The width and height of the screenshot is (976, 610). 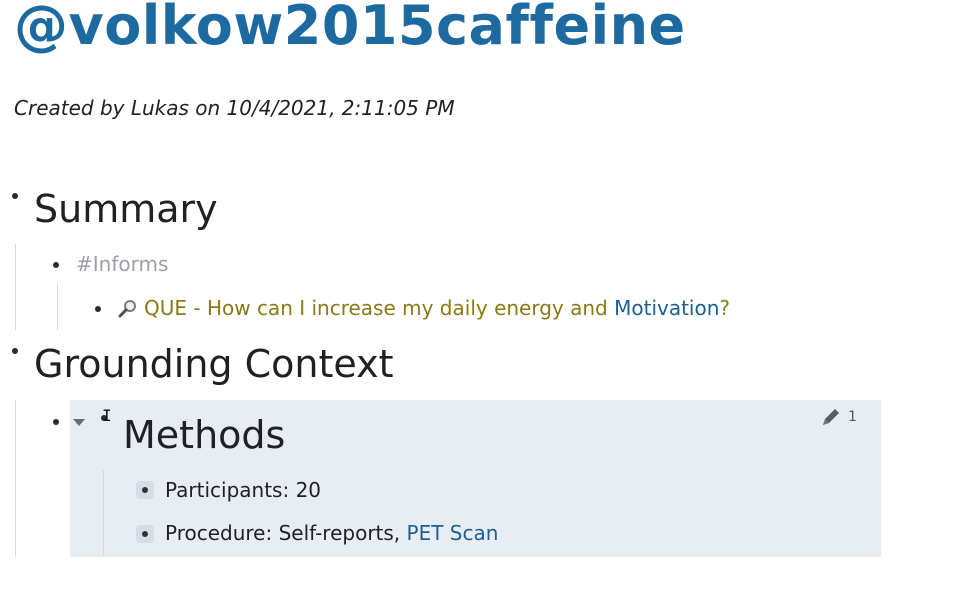 I want to click on pencil-icon, so click(x=831, y=417).